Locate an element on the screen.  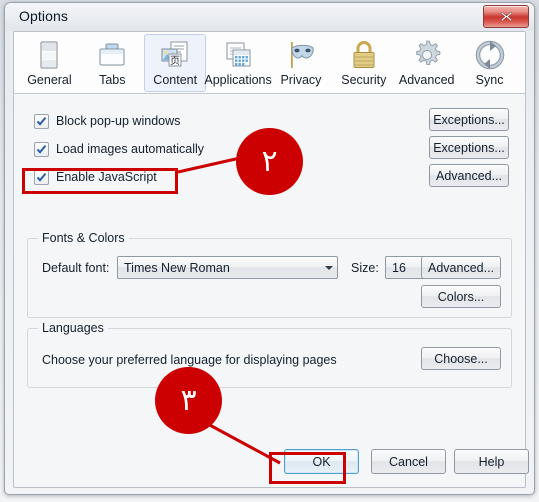
languages-group-title: Languages is located at coordinates (73, 328).